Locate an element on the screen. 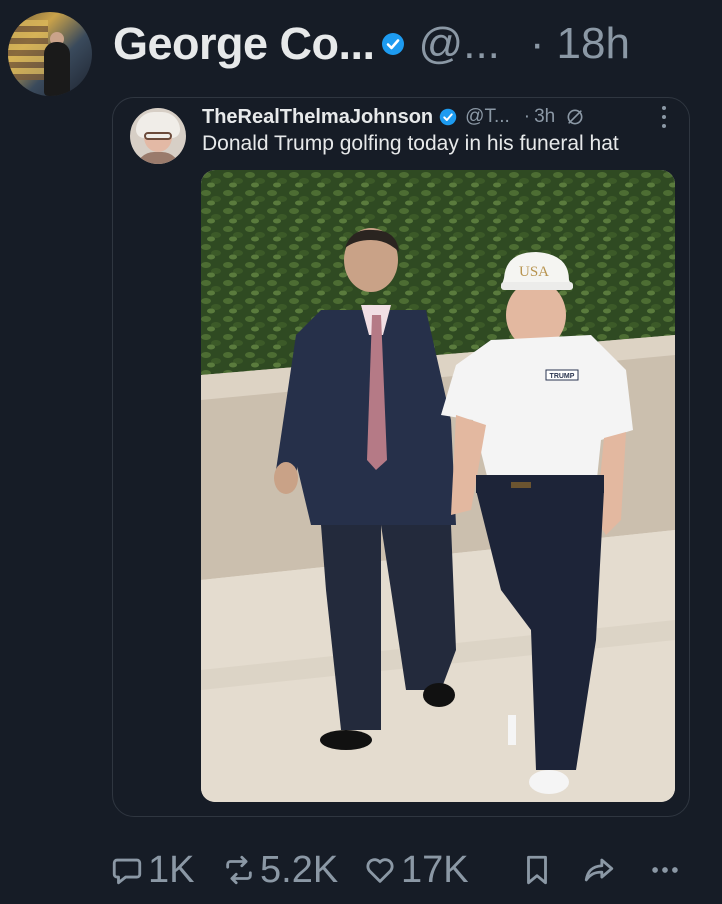 Image resolution: width=722 pixels, height=904 pixels. heart-icon is located at coordinates (380, 870).